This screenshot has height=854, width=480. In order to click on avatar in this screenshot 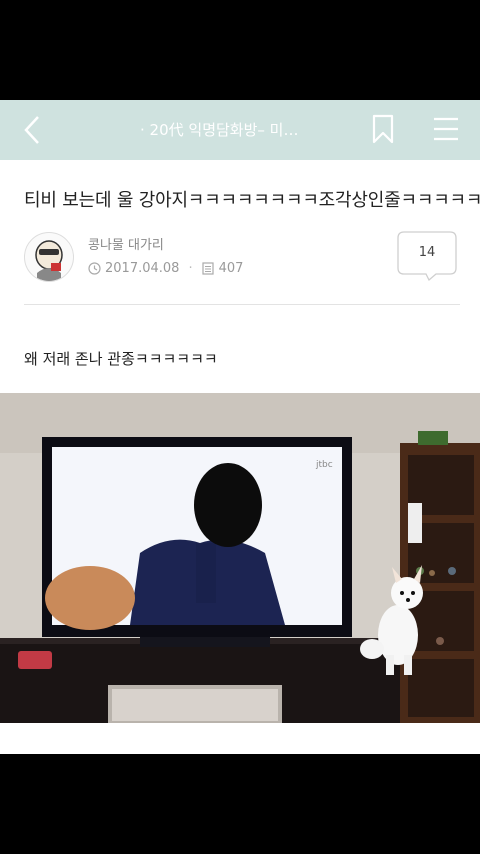, I will do `click(49, 257)`.